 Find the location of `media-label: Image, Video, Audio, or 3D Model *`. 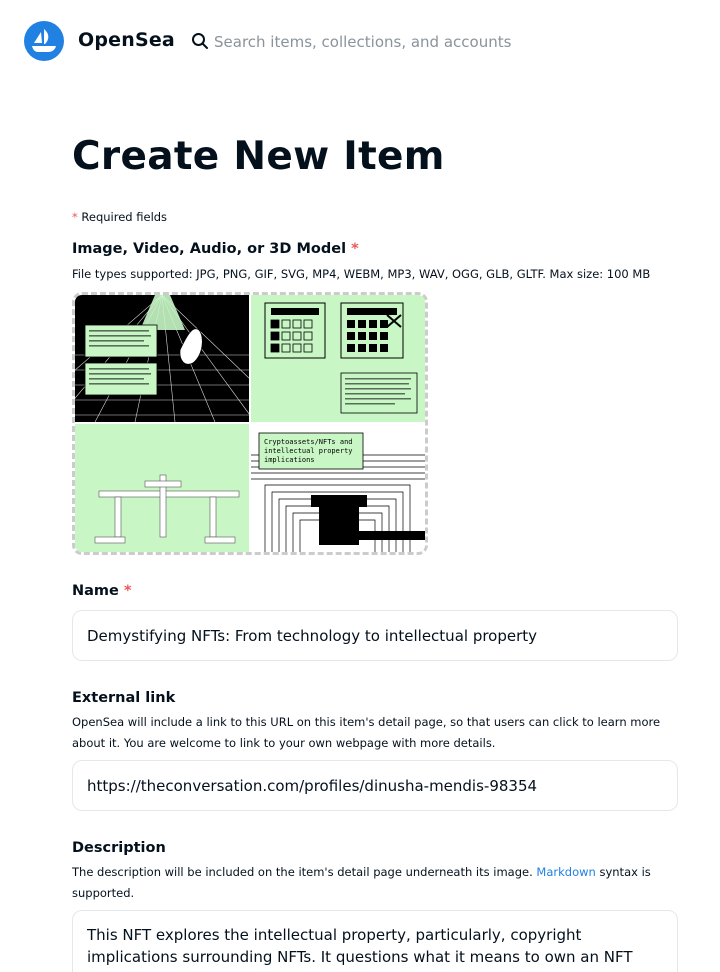

media-label: Image, Video, Audio, or 3D Model * is located at coordinates (215, 249).